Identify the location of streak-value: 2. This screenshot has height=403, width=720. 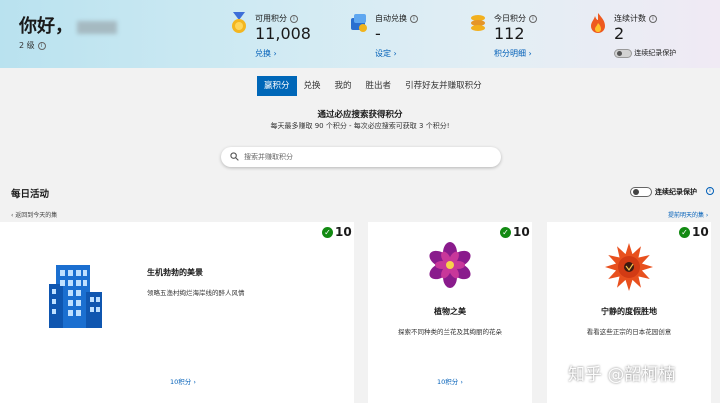
(619, 33).